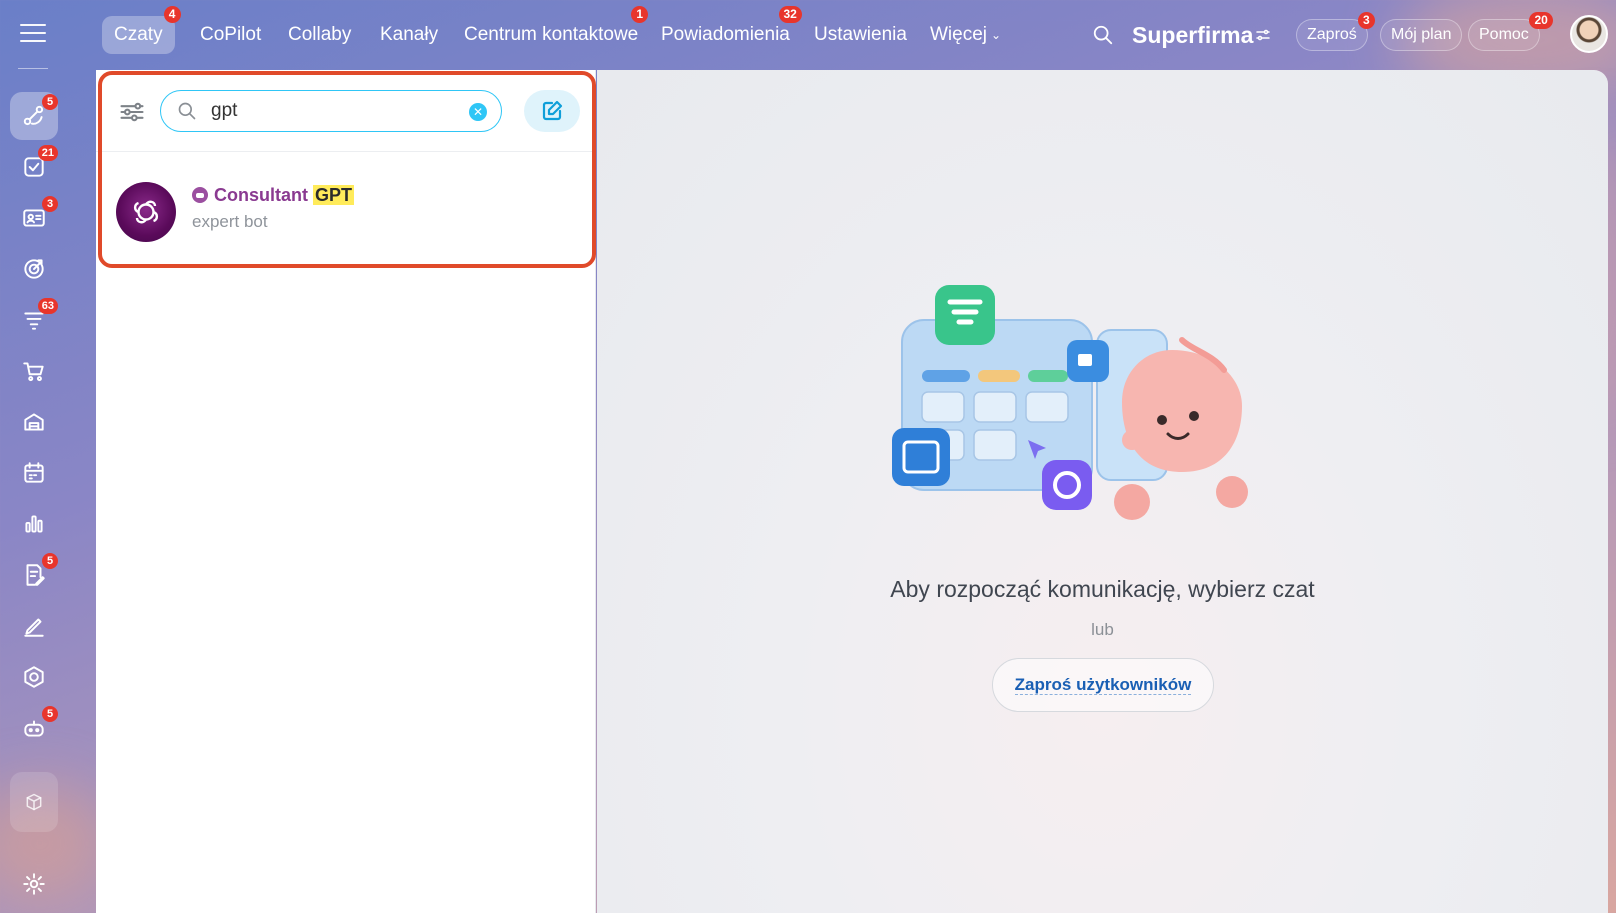  What do you see at coordinates (230, 221) in the screenshot?
I see `chat-subtitle: expert bot` at bounding box center [230, 221].